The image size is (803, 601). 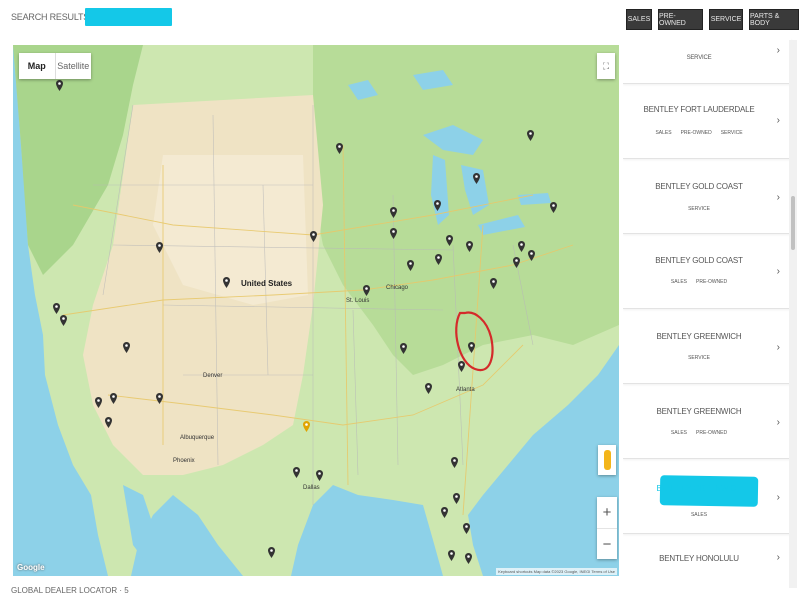 I want to click on result-title: BENTLEY GREENWICH, so click(x=699, y=411).